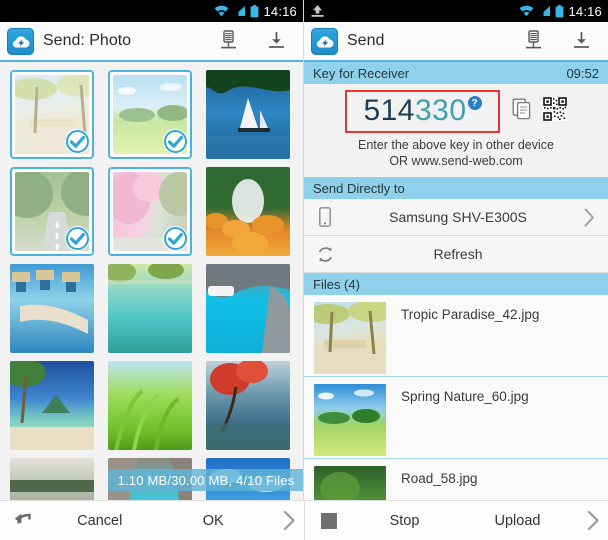 The width and height of the screenshot is (608, 540). Describe the element at coordinates (456, 73) in the screenshot. I see `key-section-header: Key for Receiver 09:52` at that location.